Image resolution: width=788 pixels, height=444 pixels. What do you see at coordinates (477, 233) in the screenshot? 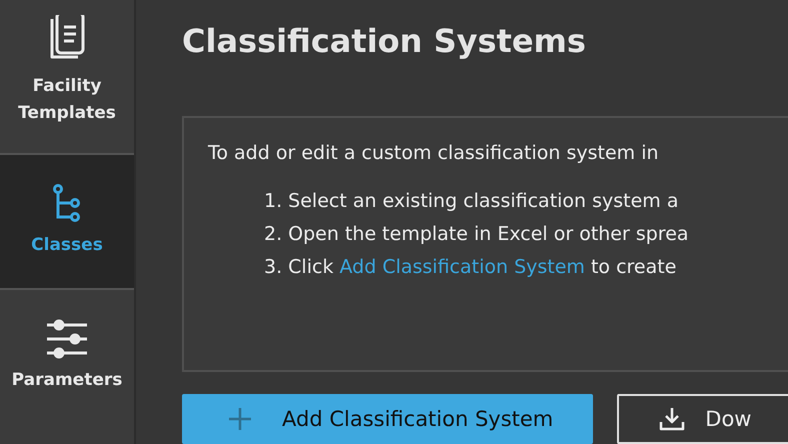
I see `step-text: 2. Open the template in Excel or other sprea` at bounding box center [477, 233].